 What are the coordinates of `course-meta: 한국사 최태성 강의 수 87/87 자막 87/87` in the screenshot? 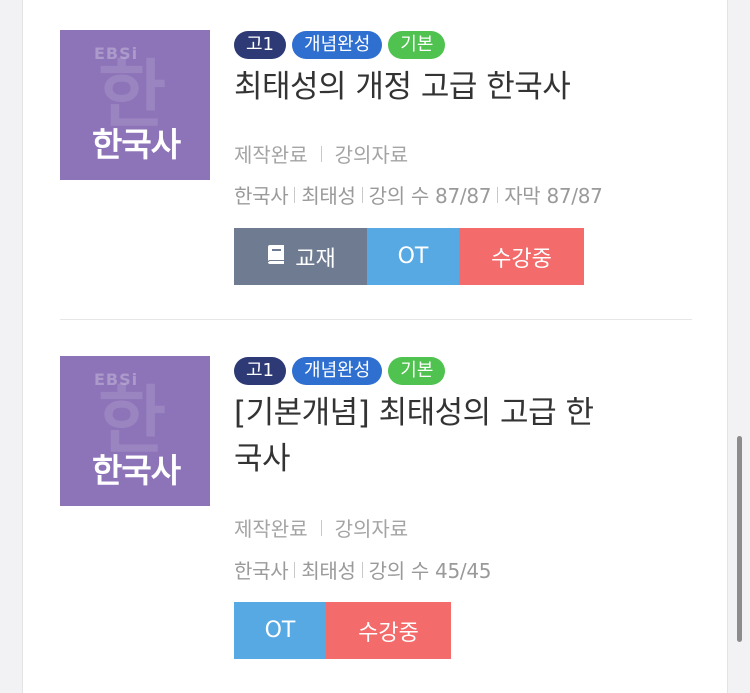 It's located at (418, 194).